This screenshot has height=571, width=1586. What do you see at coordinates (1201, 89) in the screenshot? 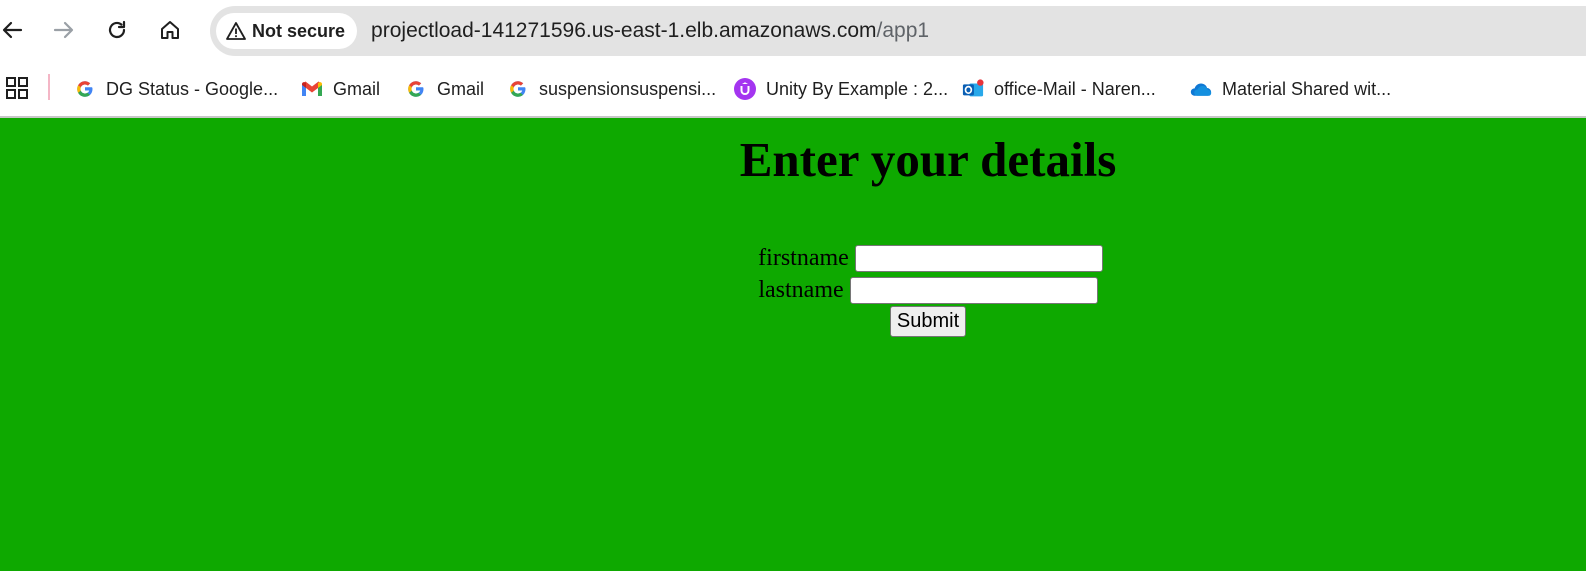
I see `onedrive-icon` at bounding box center [1201, 89].